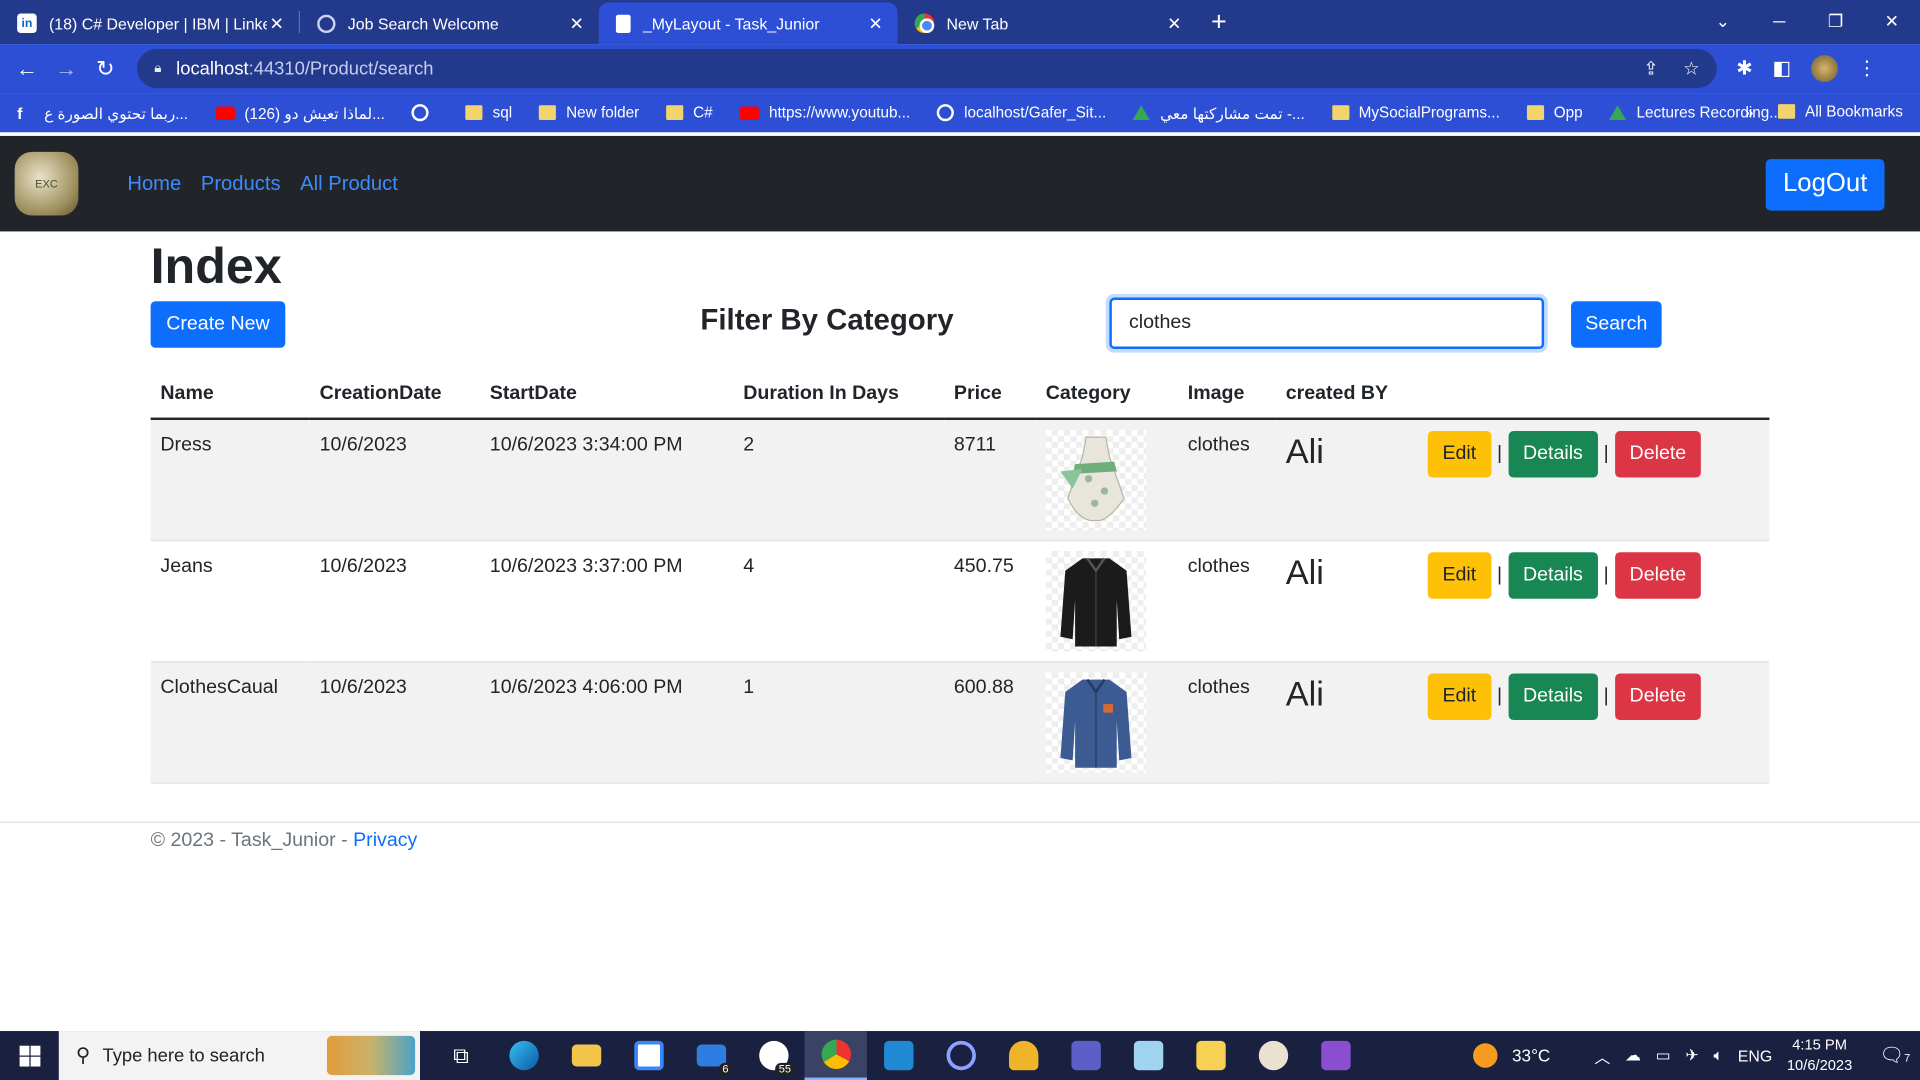  I want to click on start-button, so click(29, 1055).